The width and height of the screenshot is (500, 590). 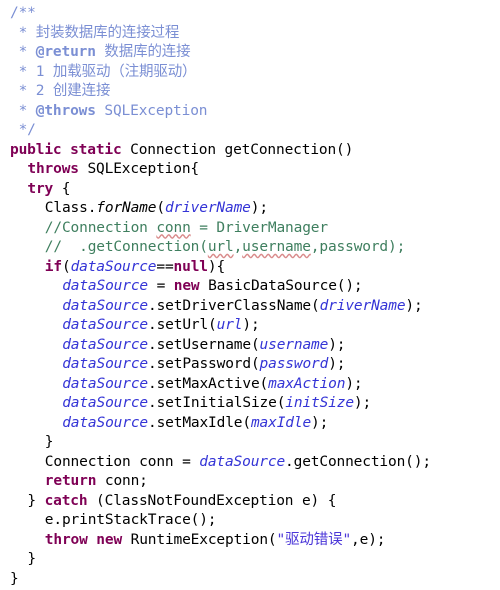 What do you see at coordinates (151, 110) in the screenshot?
I see `code-token-doc: SQLException` at bounding box center [151, 110].